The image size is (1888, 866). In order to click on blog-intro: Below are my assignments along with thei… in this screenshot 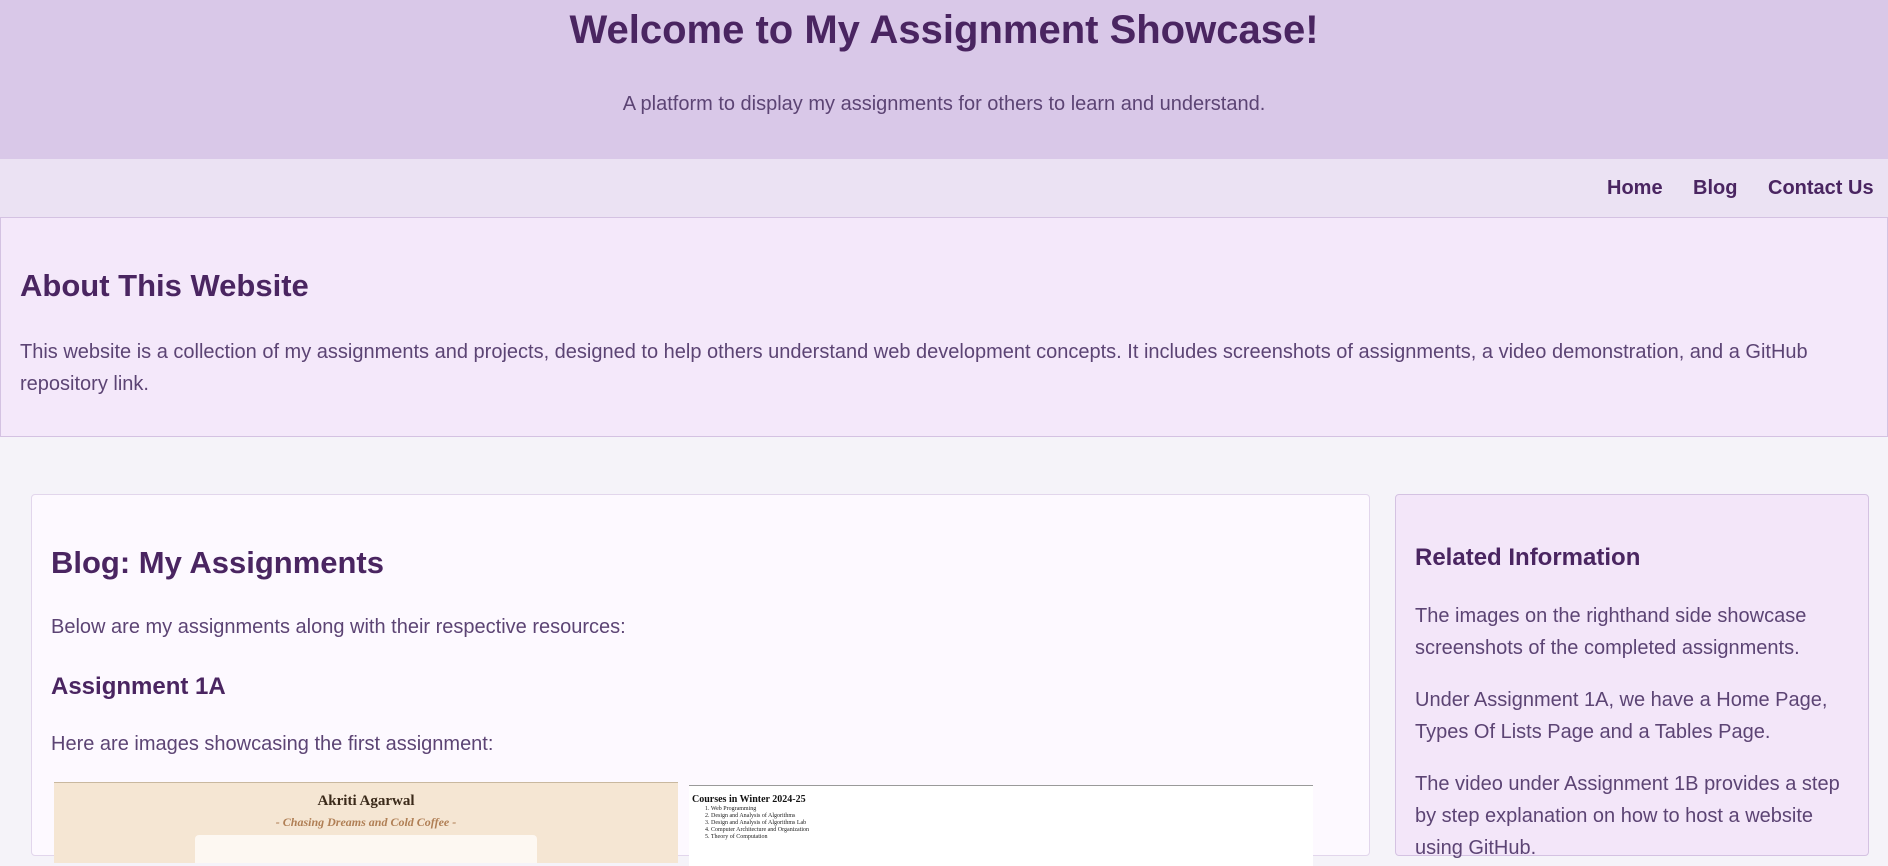, I will do `click(338, 627)`.